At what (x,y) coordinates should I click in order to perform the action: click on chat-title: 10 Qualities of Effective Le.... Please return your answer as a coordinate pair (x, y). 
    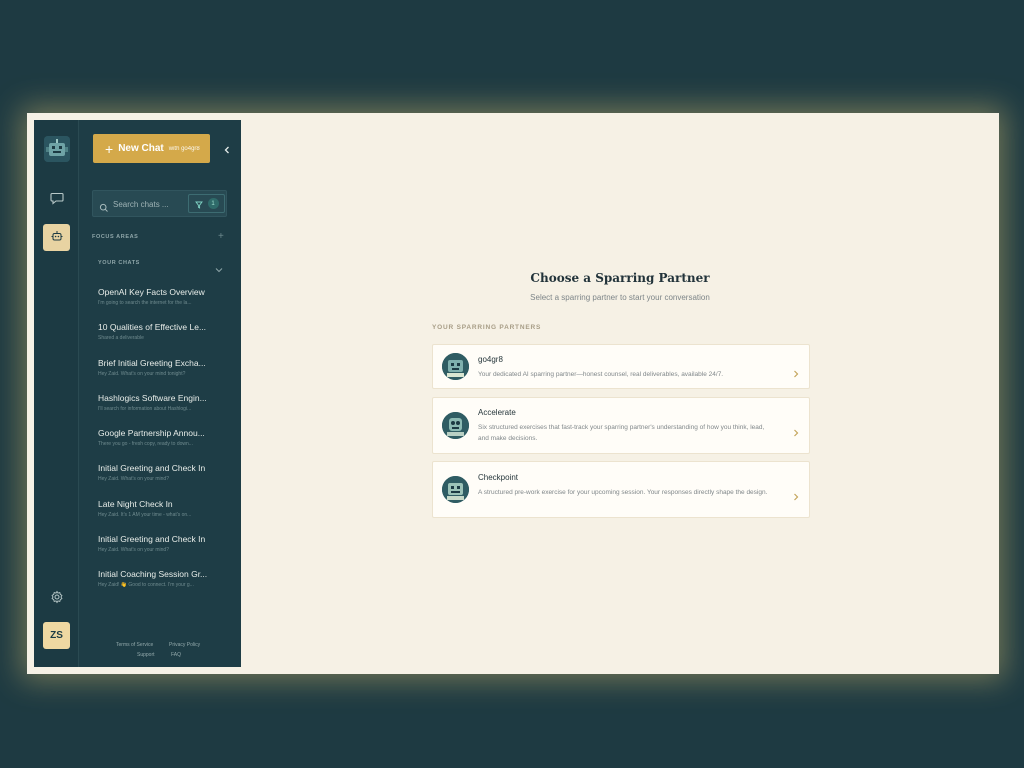
    Looking at the image, I should click on (152, 327).